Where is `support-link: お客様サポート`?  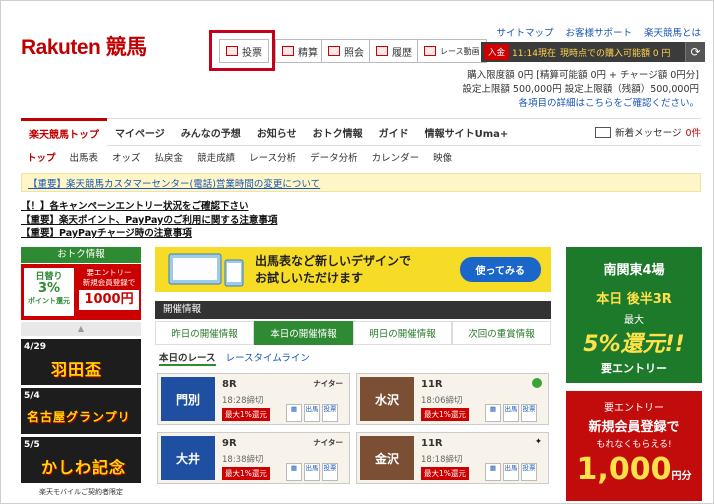 support-link: お客様サポート is located at coordinates (598, 32).